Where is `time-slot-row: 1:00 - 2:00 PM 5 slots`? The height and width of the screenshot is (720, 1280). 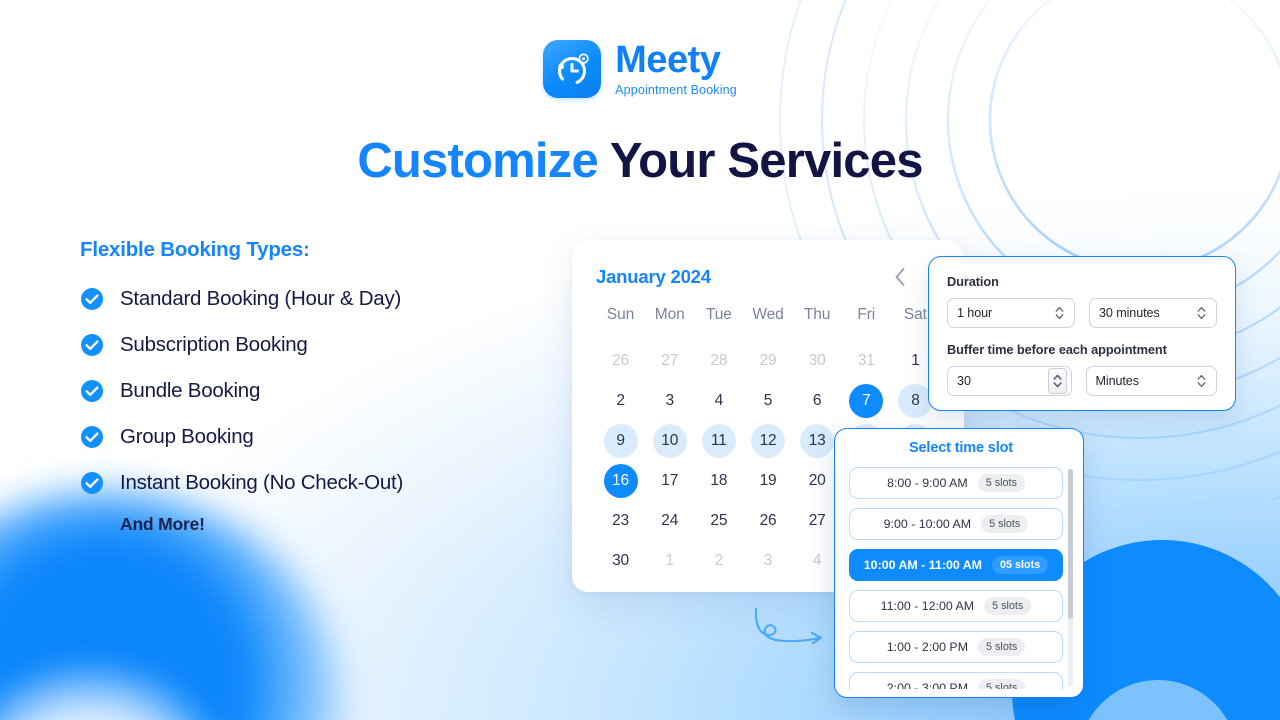
time-slot-row: 1:00 - 2:00 PM 5 slots is located at coordinates (956, 647).